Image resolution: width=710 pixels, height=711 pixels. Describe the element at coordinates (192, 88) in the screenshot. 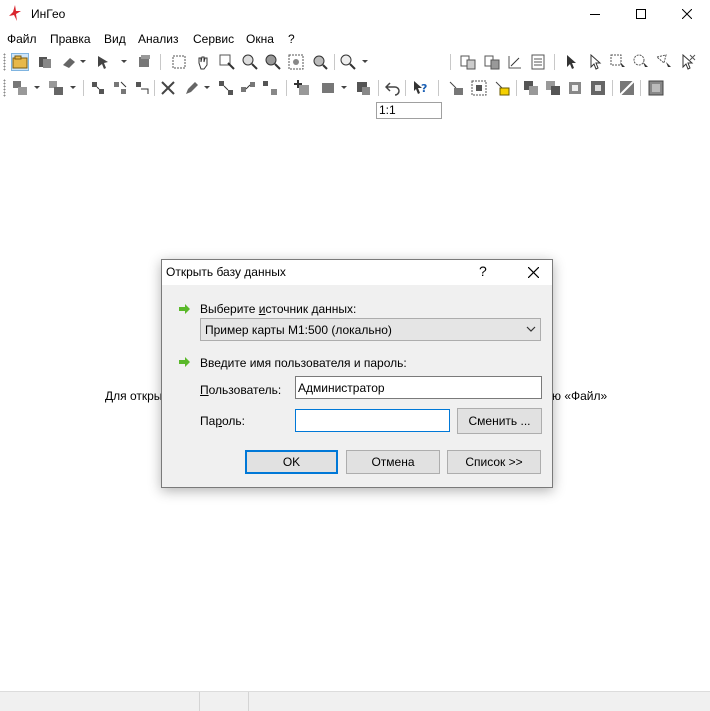

I see `pencil-icon` at that location.